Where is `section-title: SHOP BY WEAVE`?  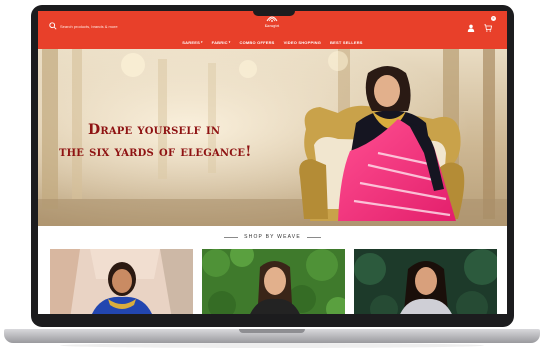 section-title: SHOP BY WEAVE is located at coordinates (272, 237).